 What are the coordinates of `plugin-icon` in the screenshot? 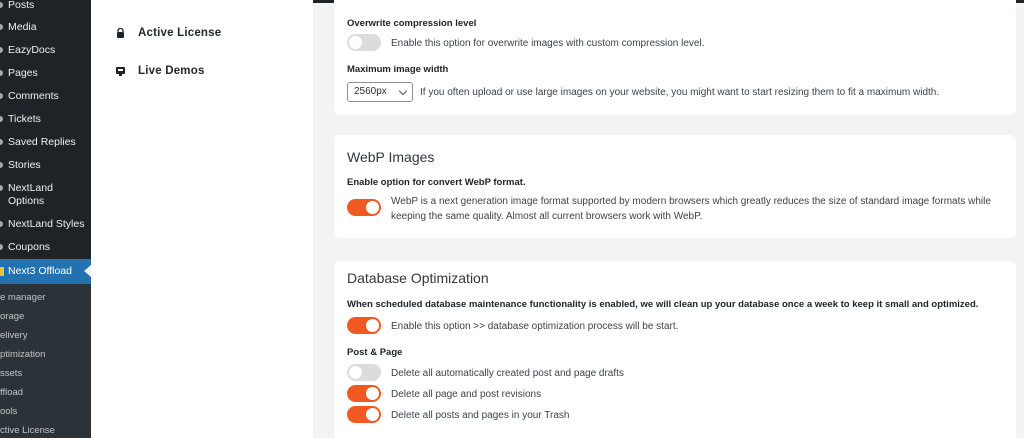 It's located at (2, 271).